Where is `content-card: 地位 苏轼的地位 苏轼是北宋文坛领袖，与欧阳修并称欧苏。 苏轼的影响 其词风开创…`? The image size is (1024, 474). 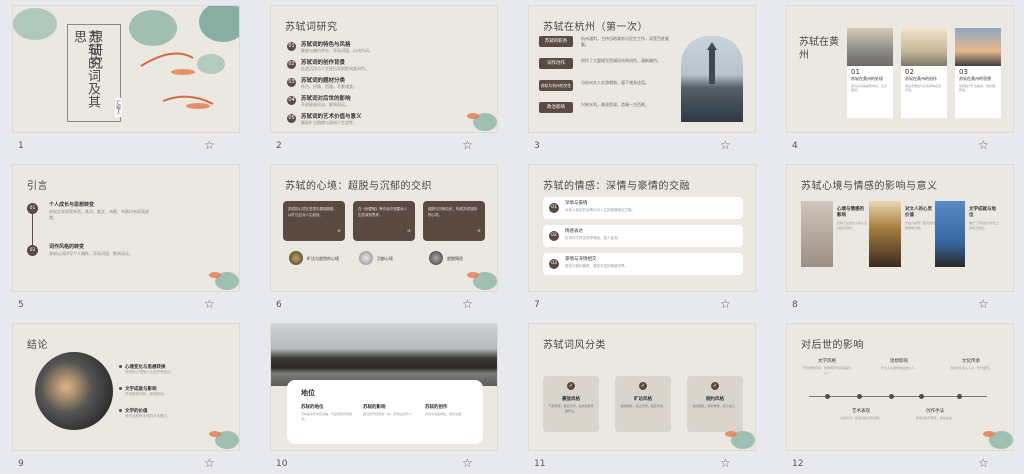 content-card: 地位 苏轼的地位 苏轼是北宋文坛领袖，与欧阳修并称欧苏。 苏轼的影响 其词风开创… is located at coordinates (385, 412).